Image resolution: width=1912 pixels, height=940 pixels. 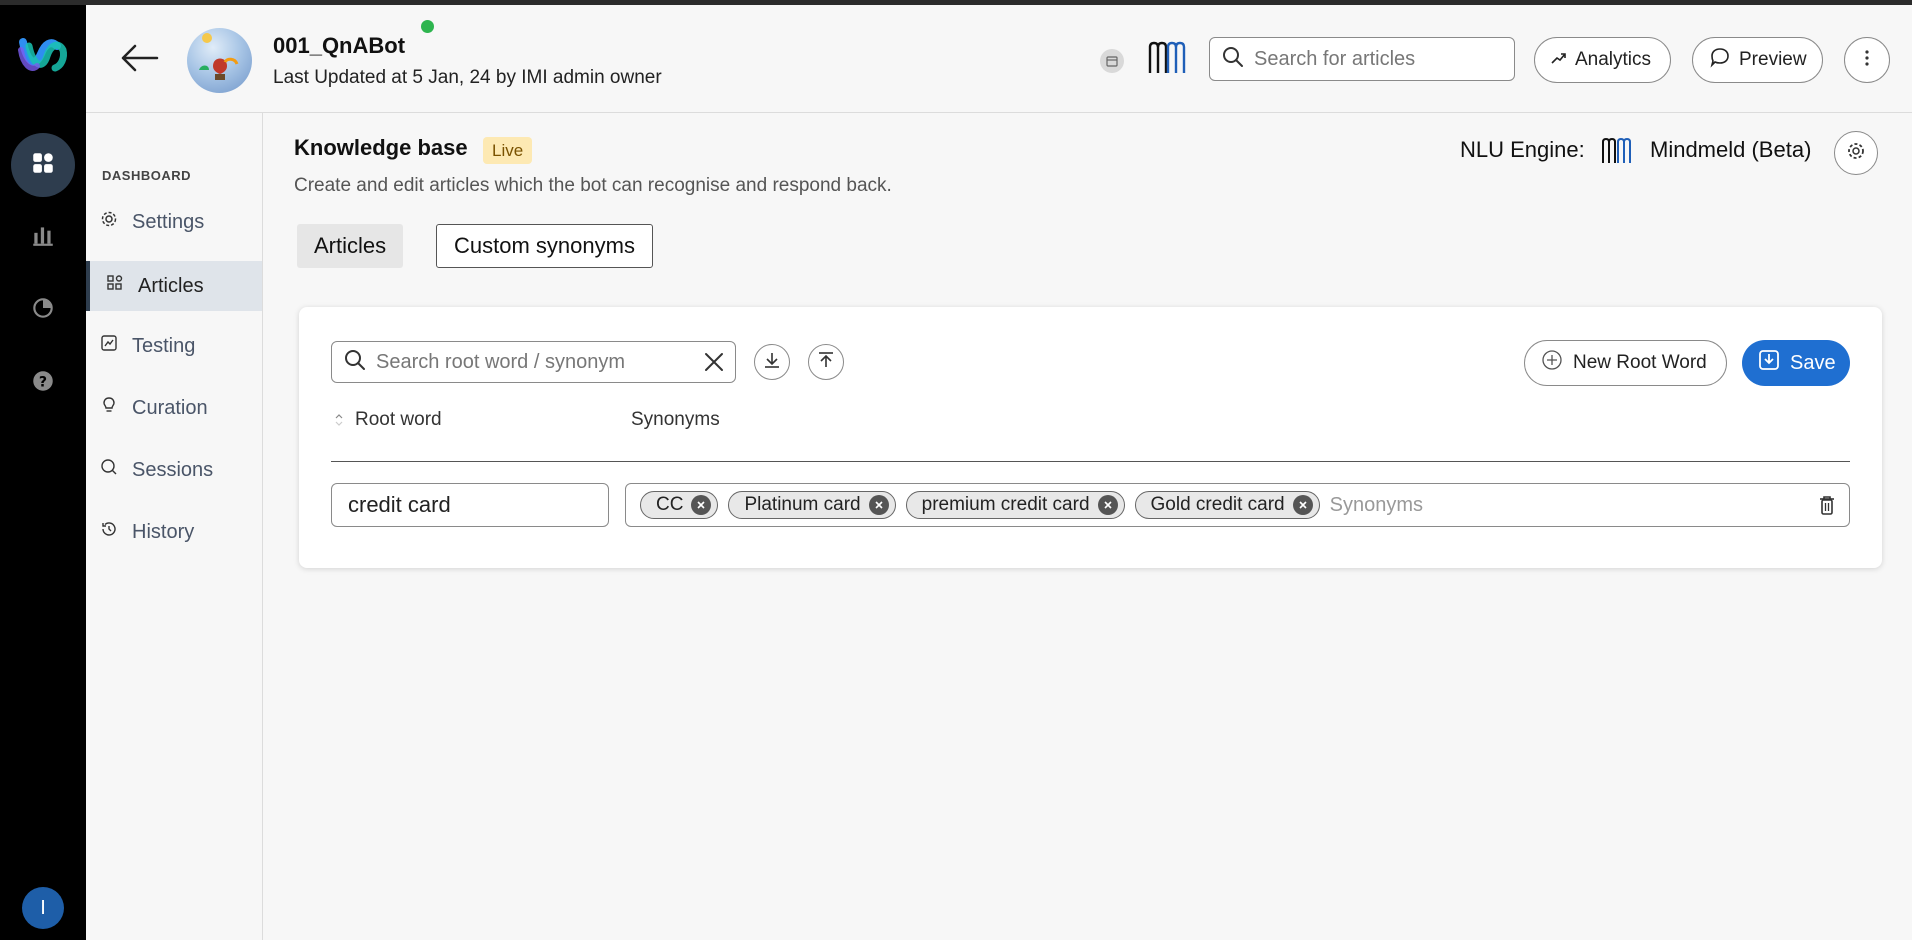 I want to click on testing-icon, so click(x=109, y=346).